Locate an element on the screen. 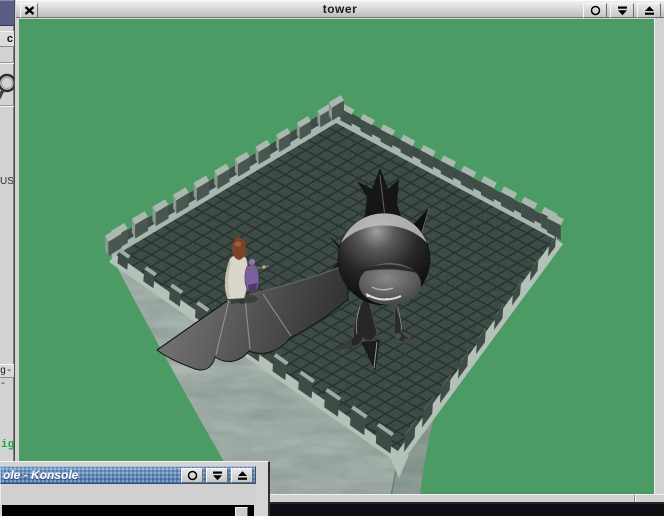 This screenshot has height=516, width=664. resize-handle-notch is located at coordinates (635, 498).